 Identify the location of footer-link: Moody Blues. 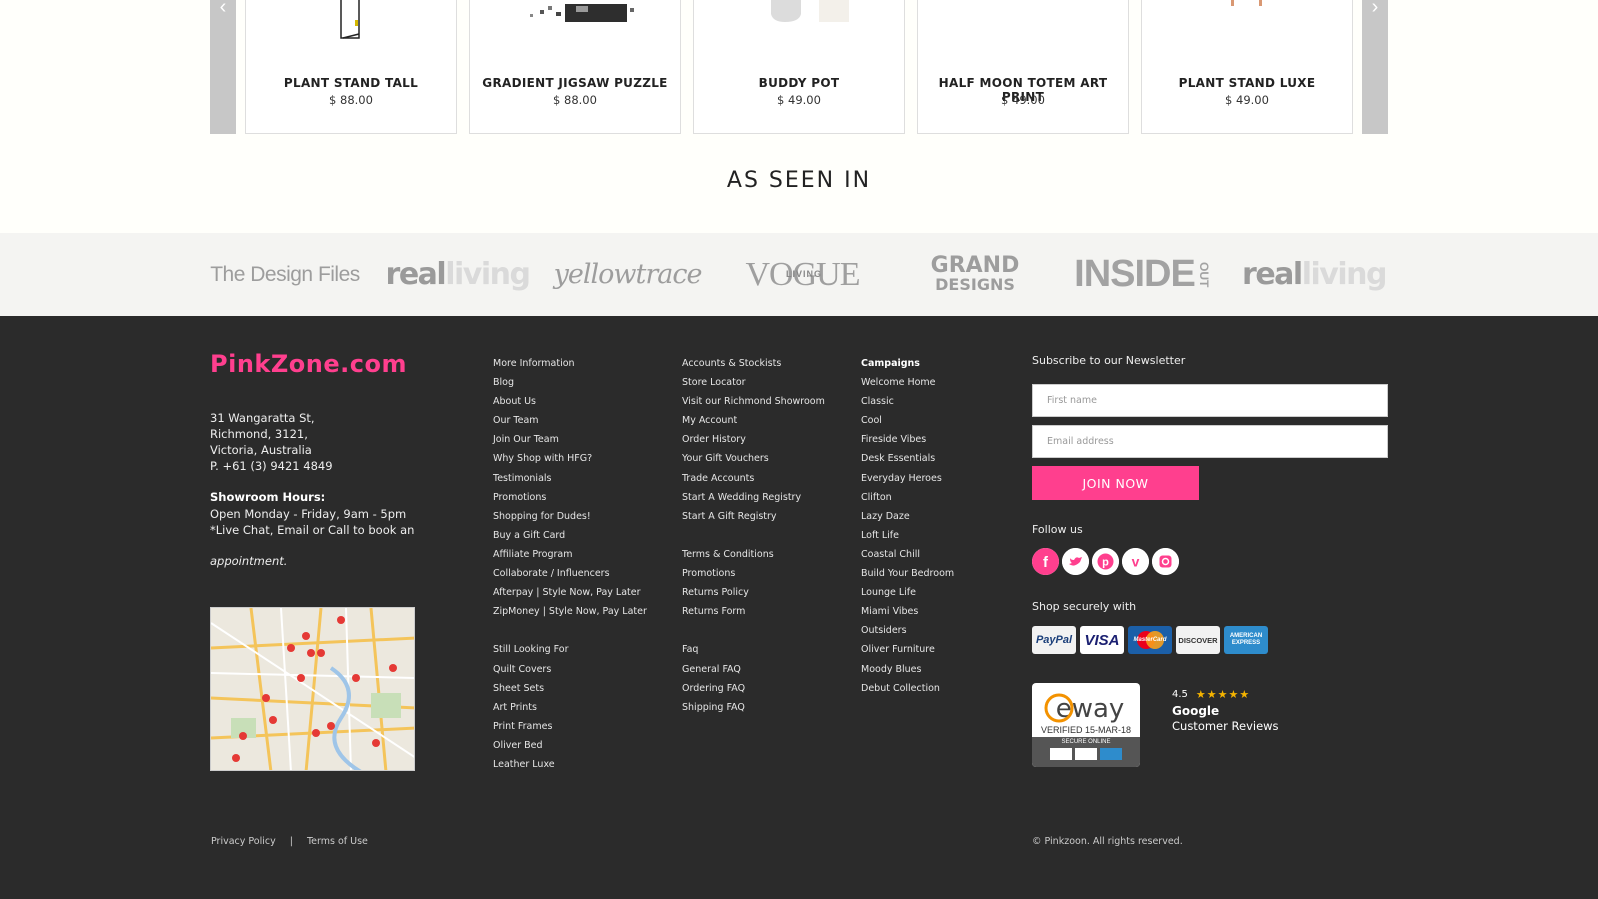
(907, 669).